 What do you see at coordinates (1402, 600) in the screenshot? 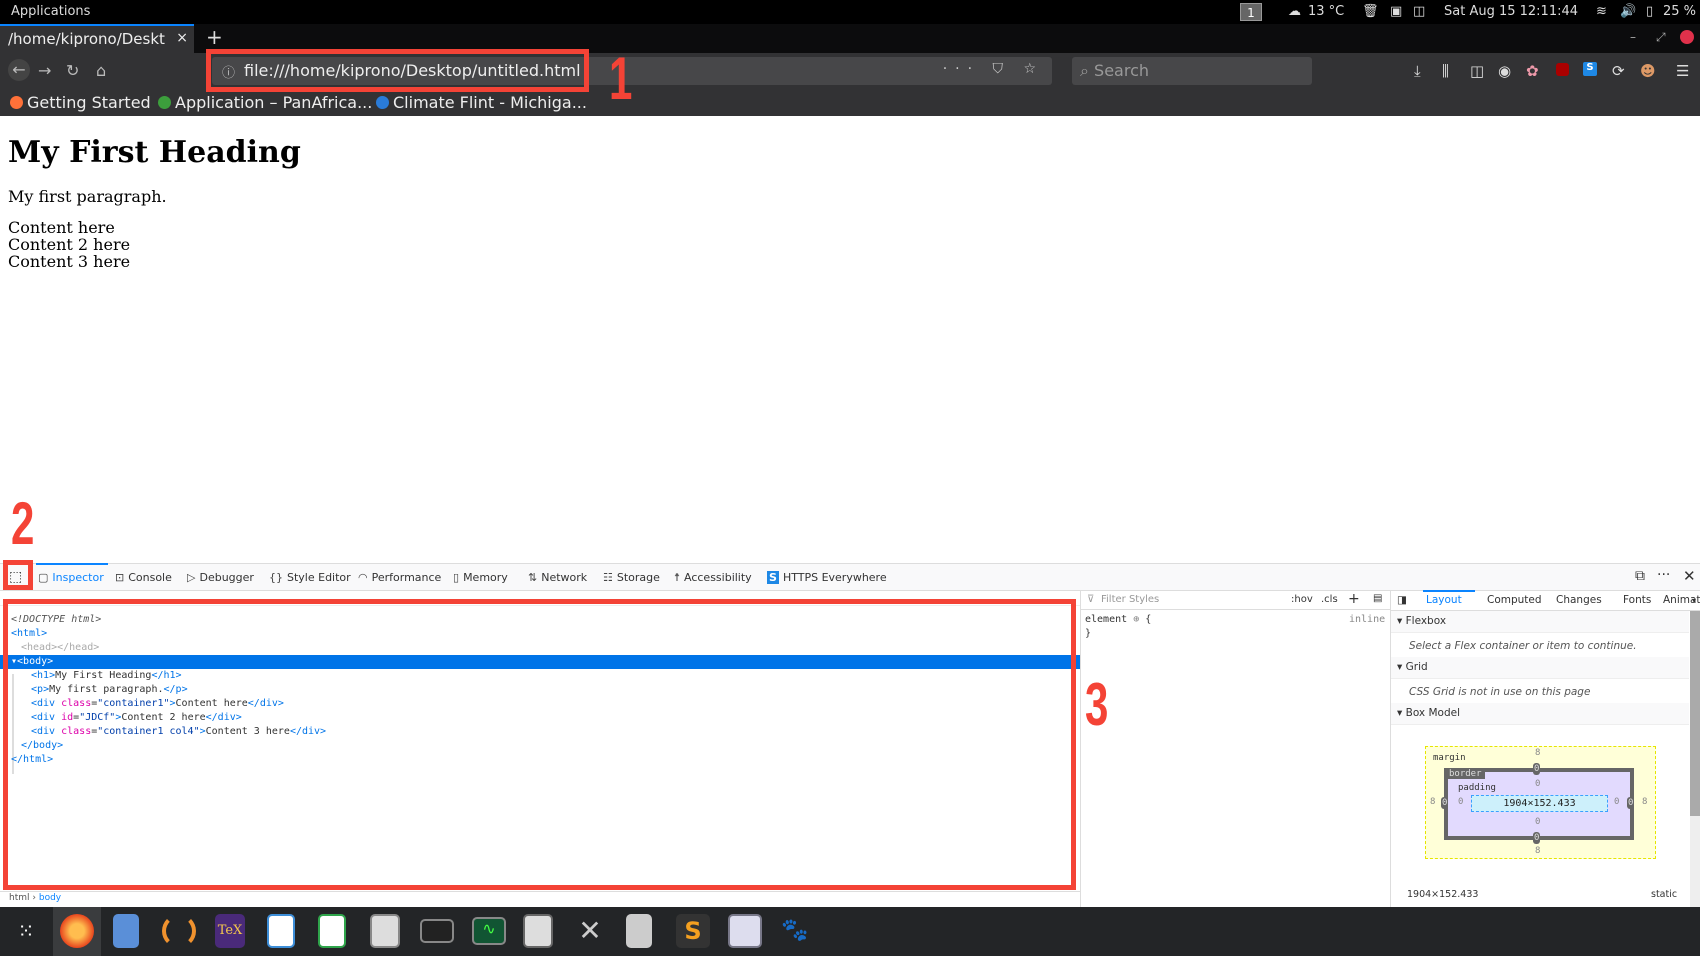
I see `toggle-sidebar-icon: ◨` at bounding box center [1402, 600].